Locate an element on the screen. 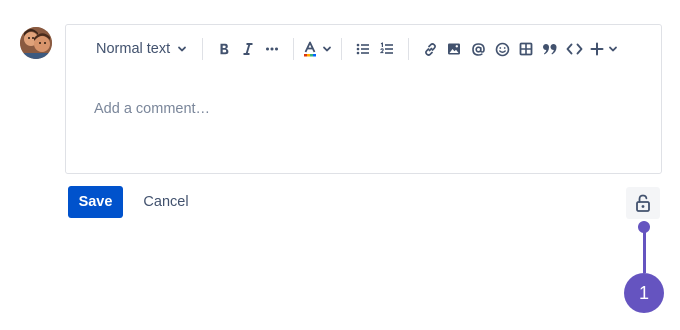 The image size is (680, 330). bold-icon is located at coordinates (224, 49).